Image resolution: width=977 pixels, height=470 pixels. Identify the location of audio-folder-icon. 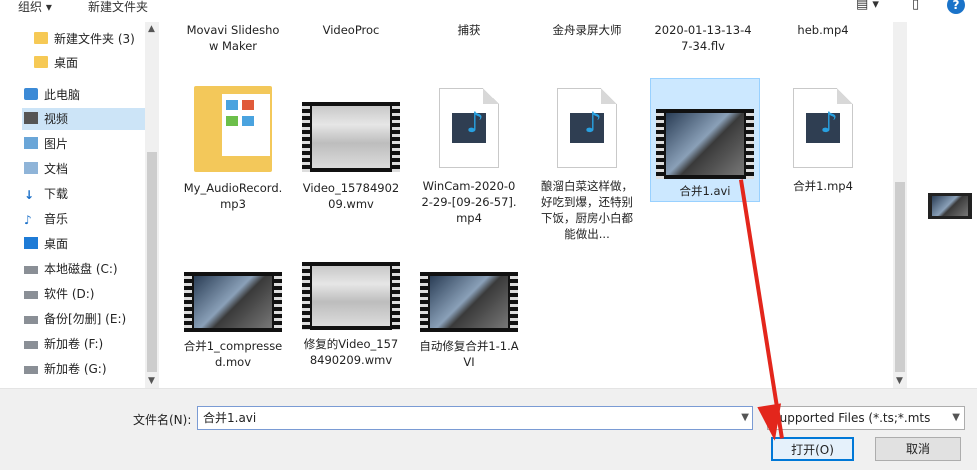
(233, 129).